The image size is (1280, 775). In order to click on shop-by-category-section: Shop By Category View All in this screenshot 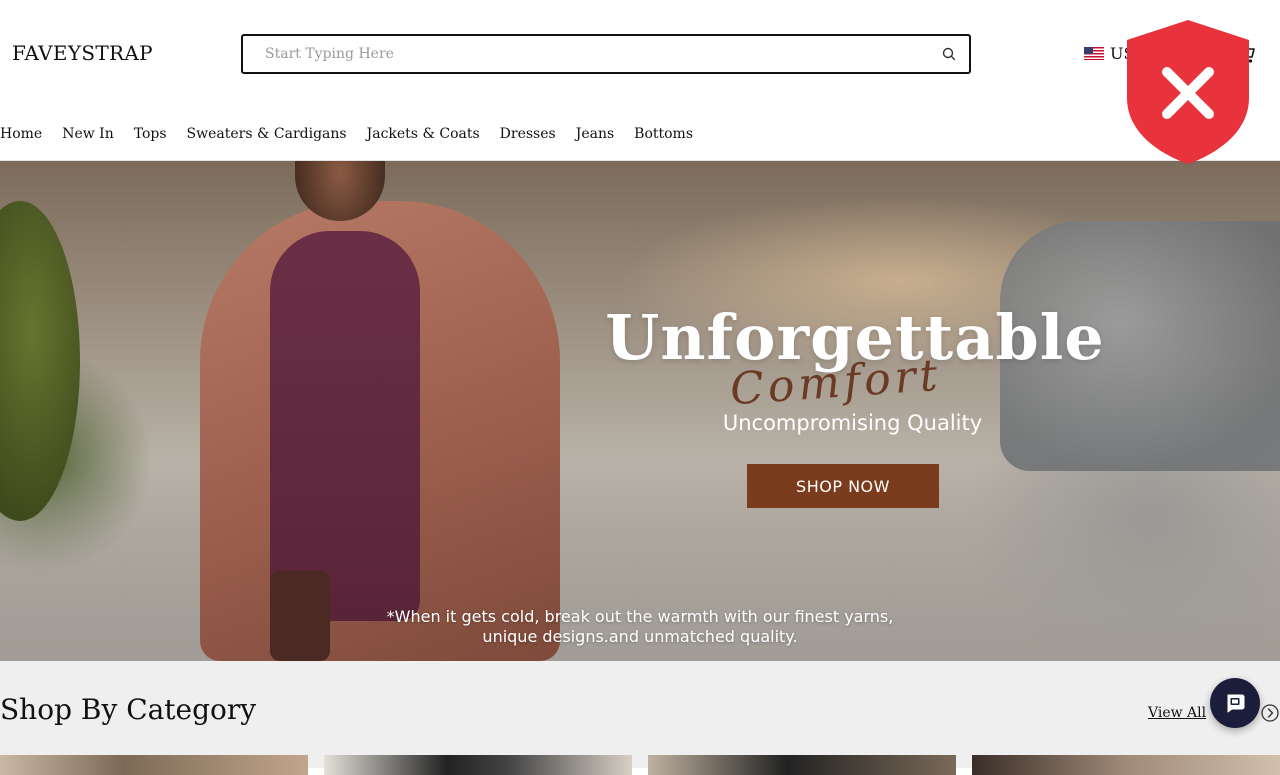, I will do `click(640, 718)`.